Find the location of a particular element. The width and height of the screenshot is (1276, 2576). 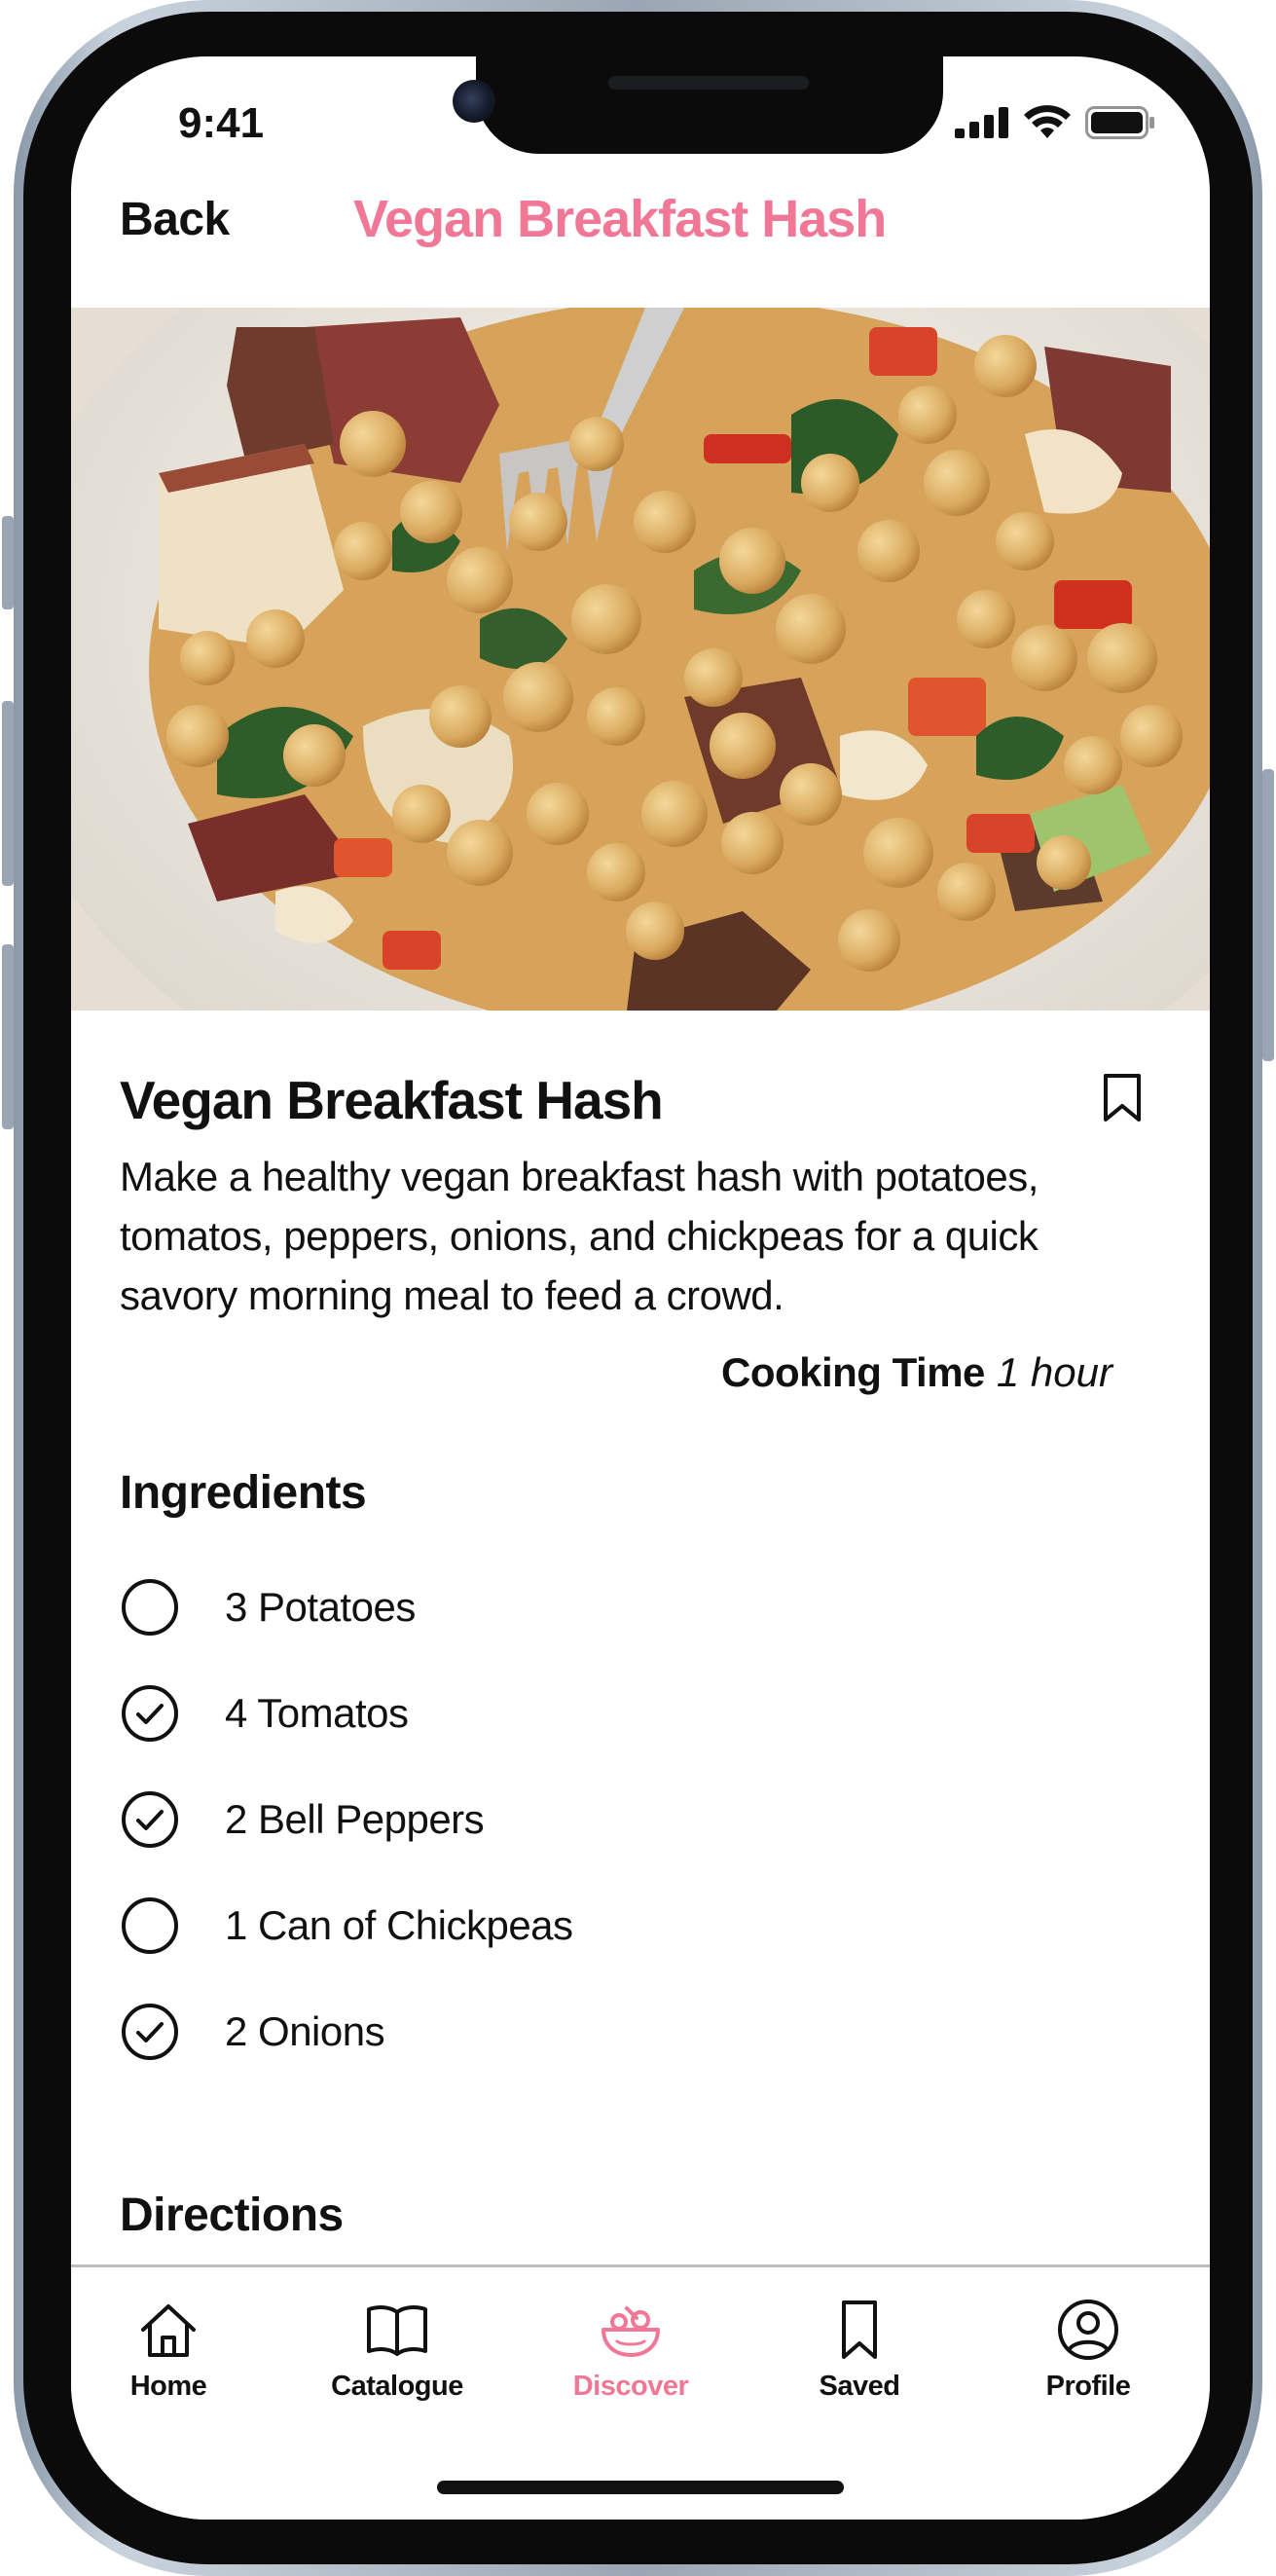

back-button: Back is located at coordinates (175, 219).